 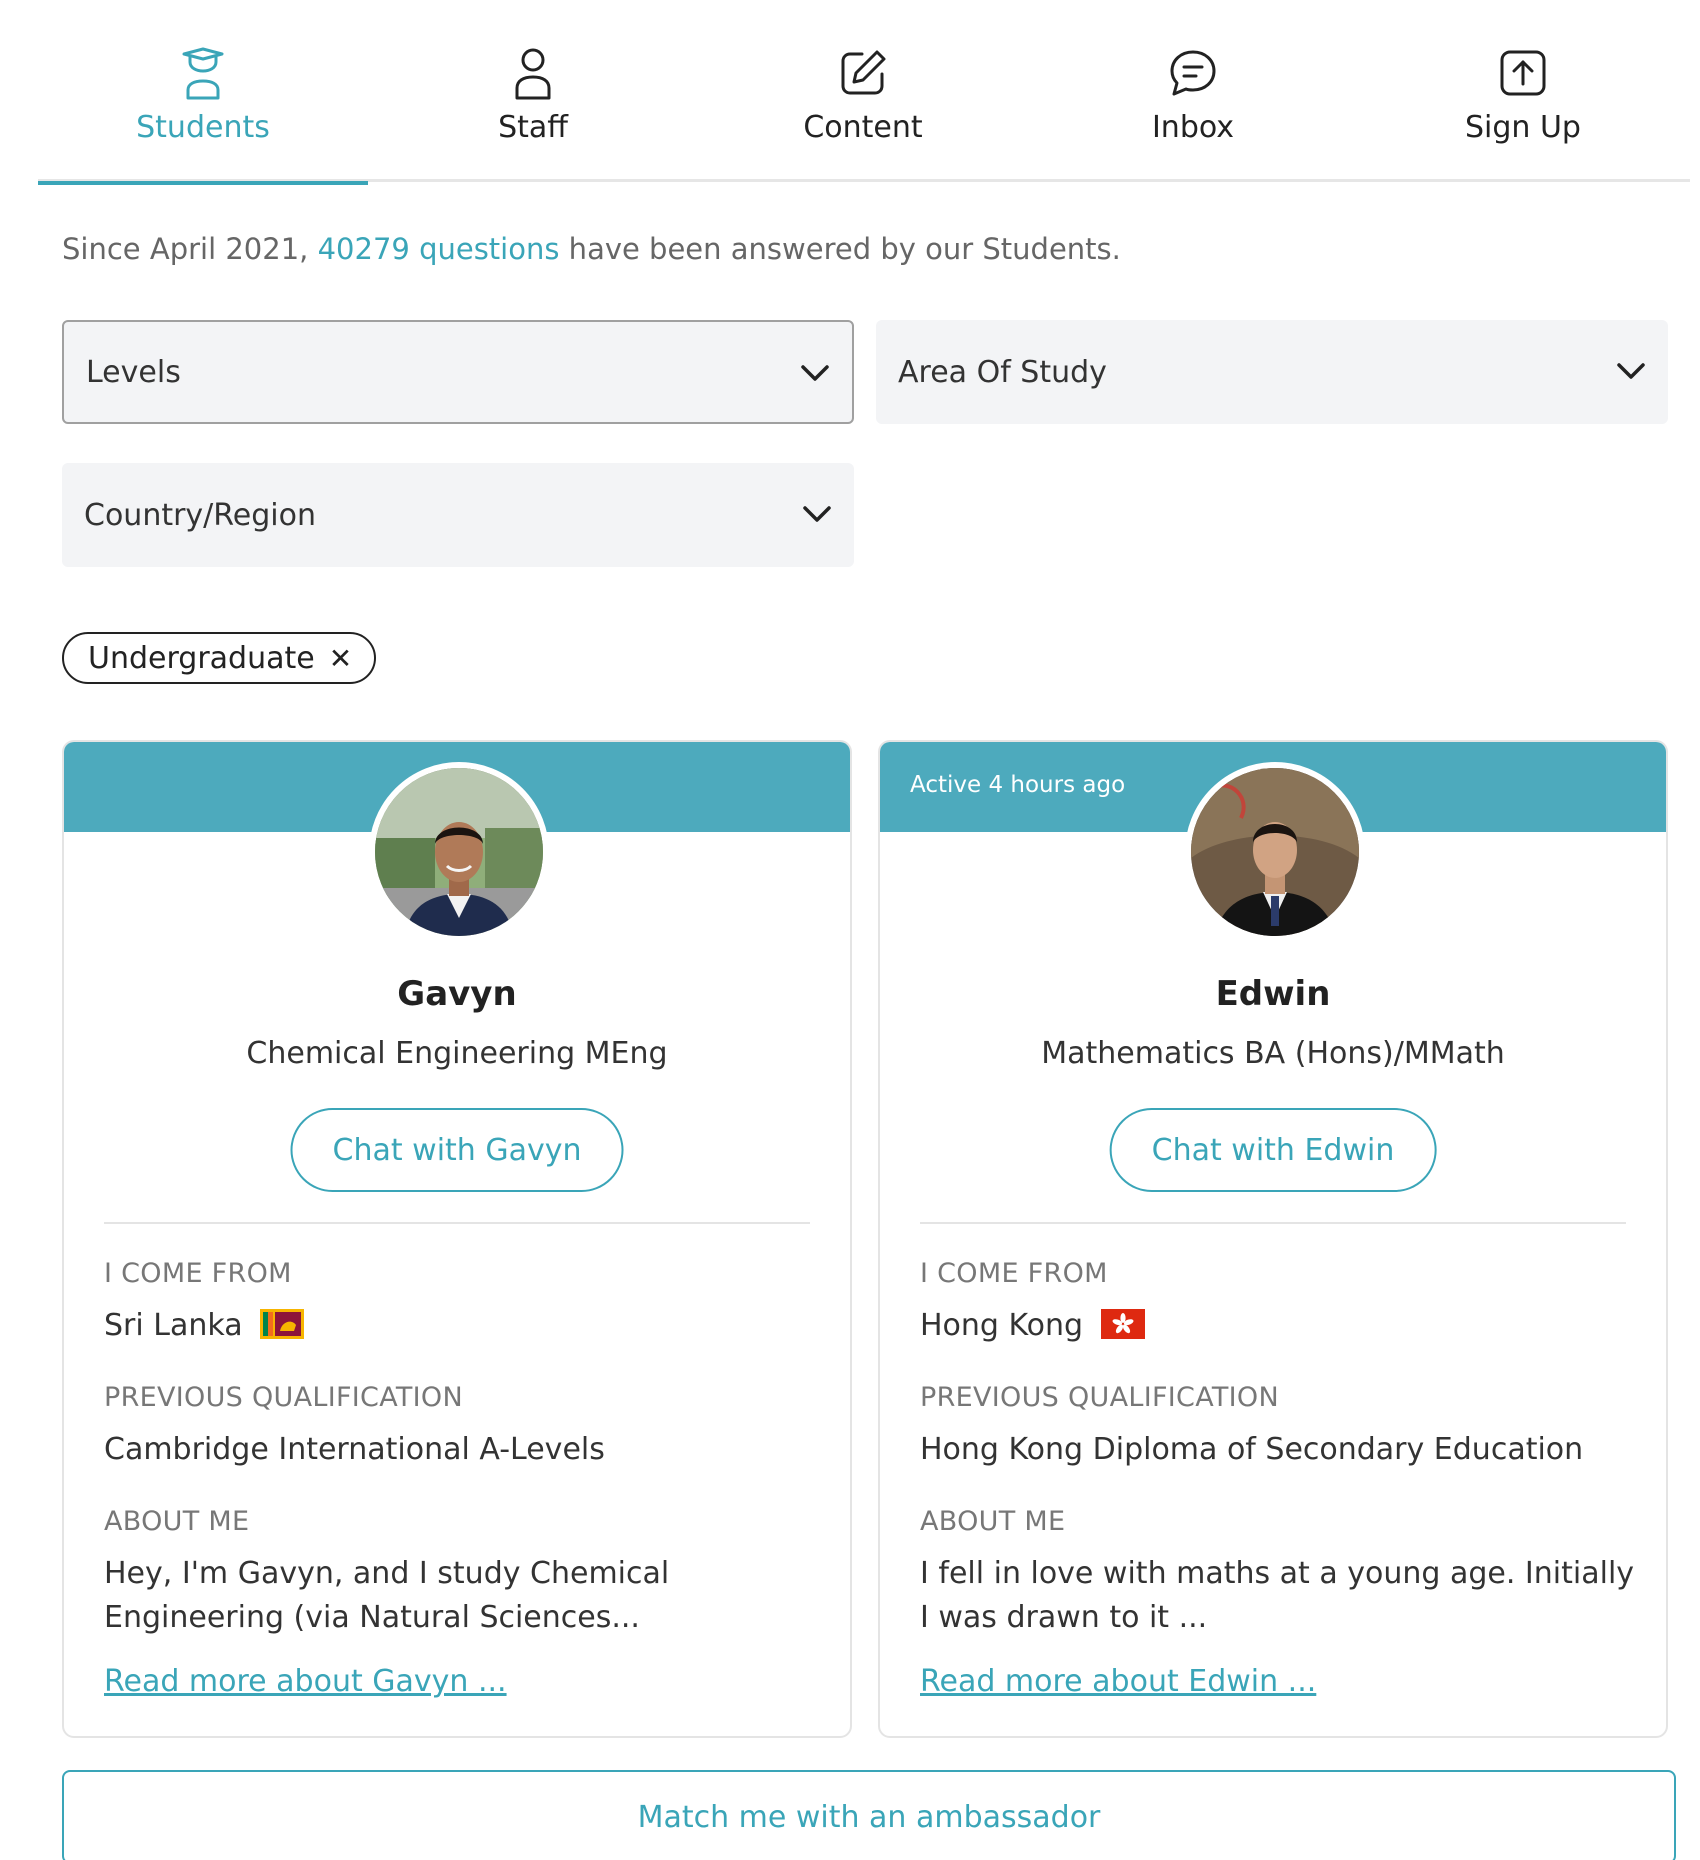 I want to click on main-nav: Students Staff Content Inbox Sign Up, so click(x=864, y=92).